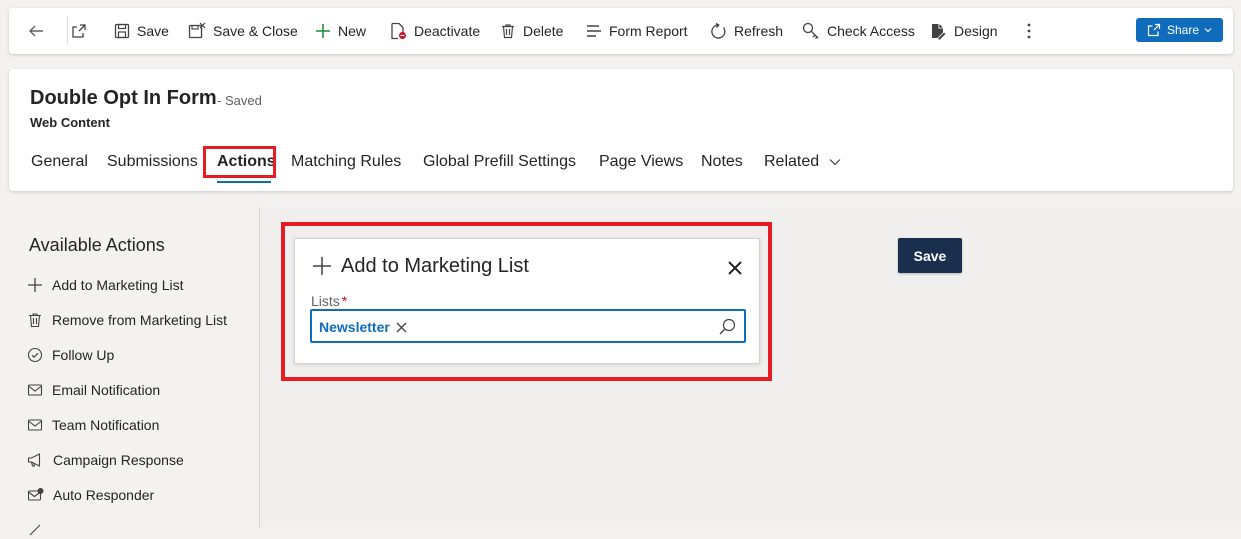 The height and width of the screenshot is (539, 1241). Describe the element at coordinates (727, 326) in the screenshot. I see `search-icon` at that location.